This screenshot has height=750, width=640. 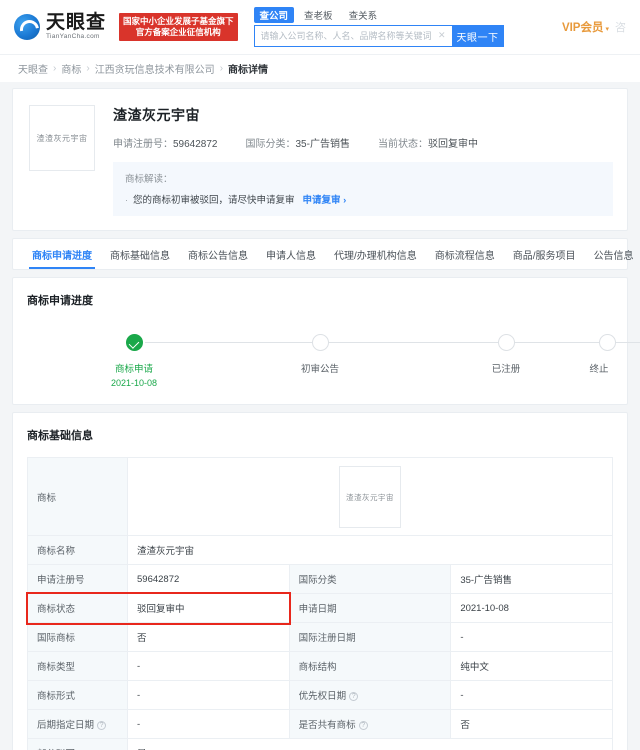 What do you see at coordinates (60, 436) in the screenshot?
I see `basic-info-title: 商标基础信息` at bounding box center [60, 436].